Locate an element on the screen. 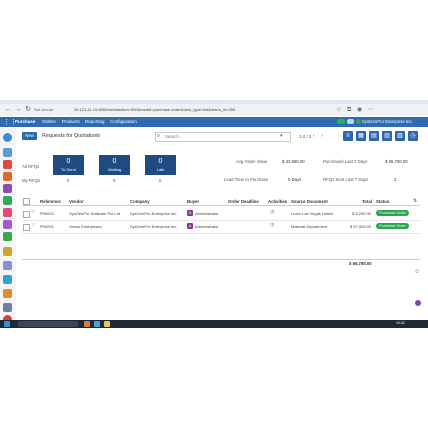 This screenshot has height=428, width=428. my-rfqs-to-send: 0 is located at coordinates (68, 180).